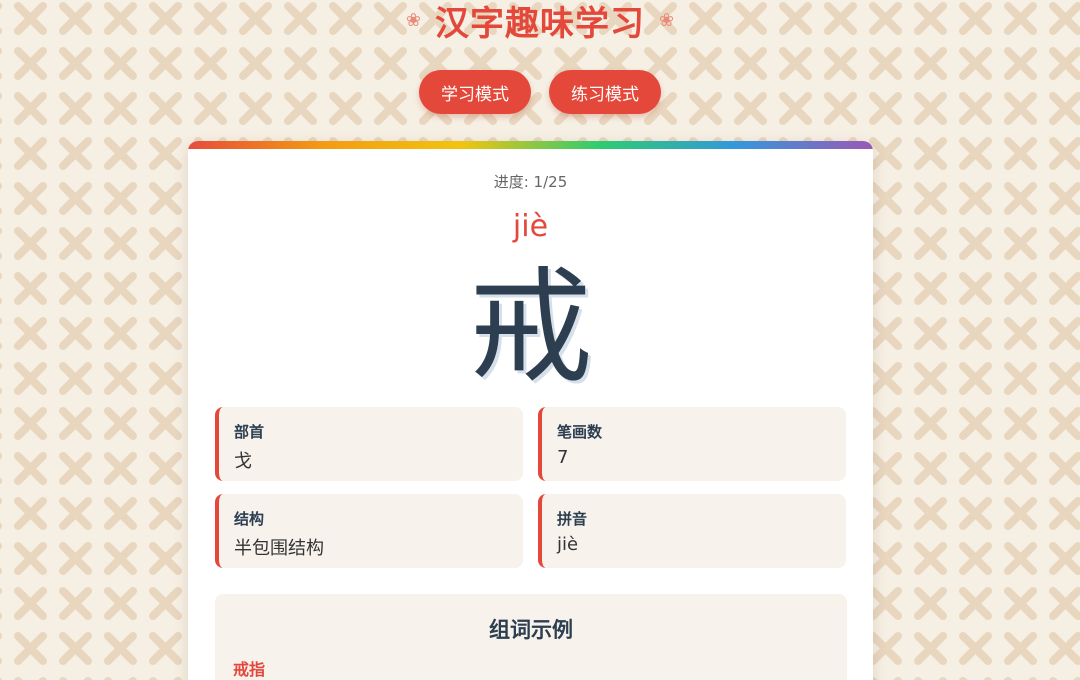 The width and height of the screenshot is (1080, 680). What do you see at coordinates (568, 544) in the screenshot?
I see `info-value: jiè` at bounding box center [568, 544].